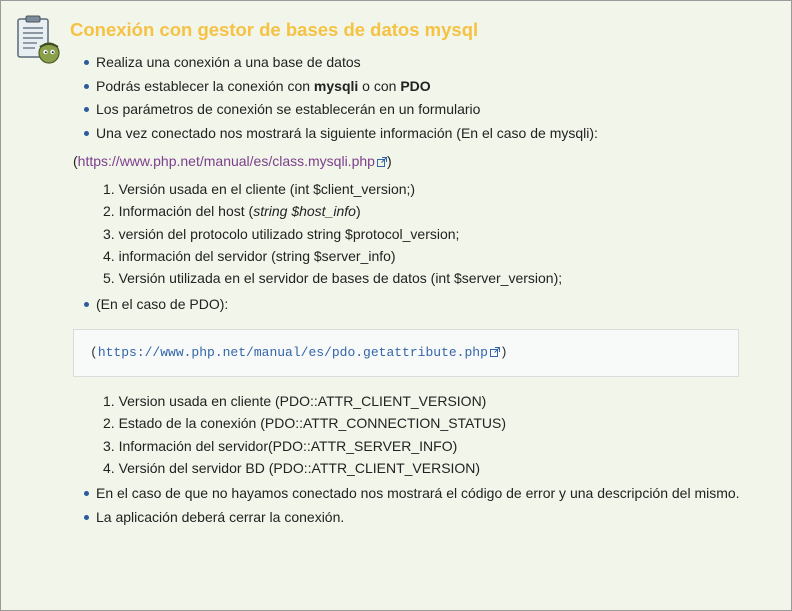  What do you see at coordinates (412, 520) in the screenshot?
I see `list-item: La aplicación deberá cerrar la conexión.` at bounding box center [412, 520].